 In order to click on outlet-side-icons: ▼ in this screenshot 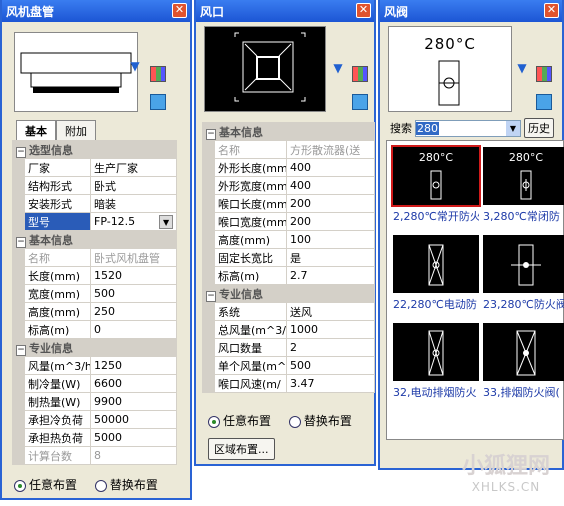, I will do `click(338, 74)`.